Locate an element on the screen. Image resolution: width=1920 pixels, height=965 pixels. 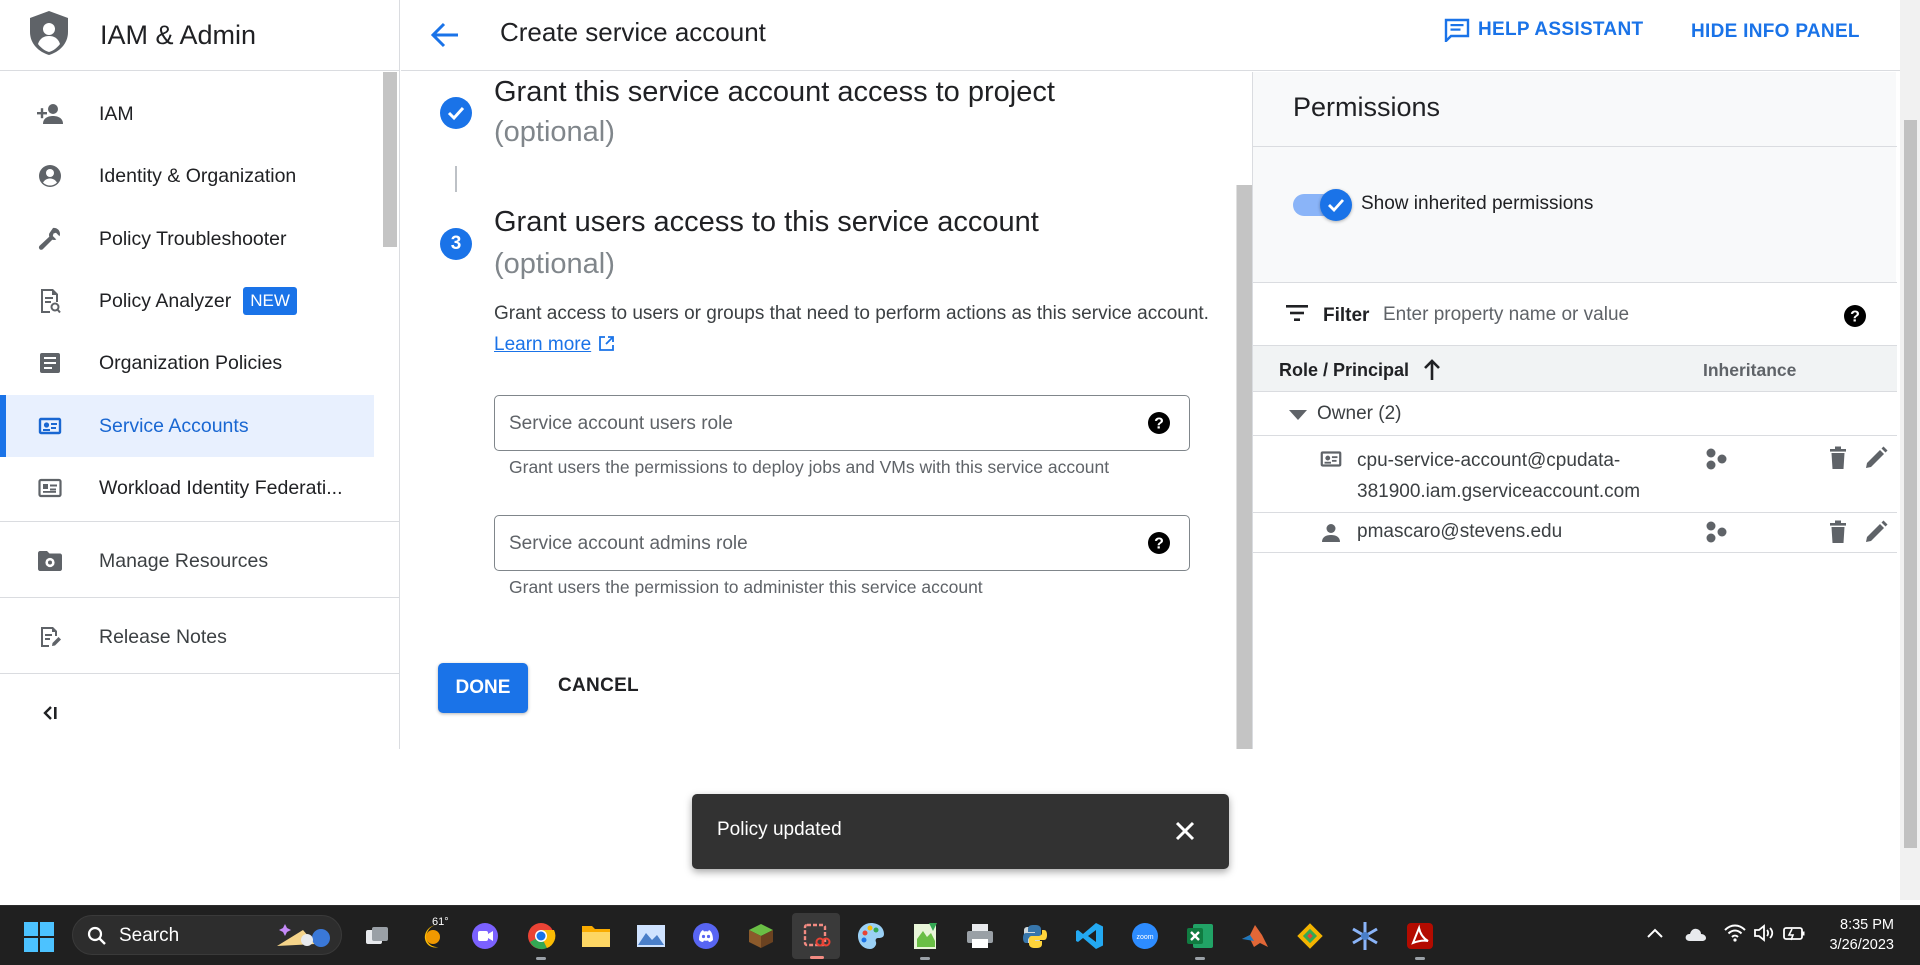
windows-start-icon is located at coordinates (39, 939).